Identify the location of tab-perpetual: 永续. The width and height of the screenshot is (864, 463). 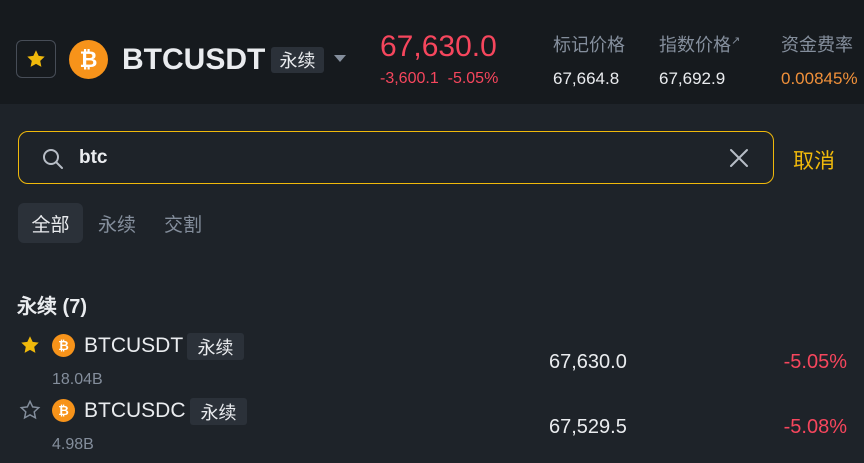
(117, 223).